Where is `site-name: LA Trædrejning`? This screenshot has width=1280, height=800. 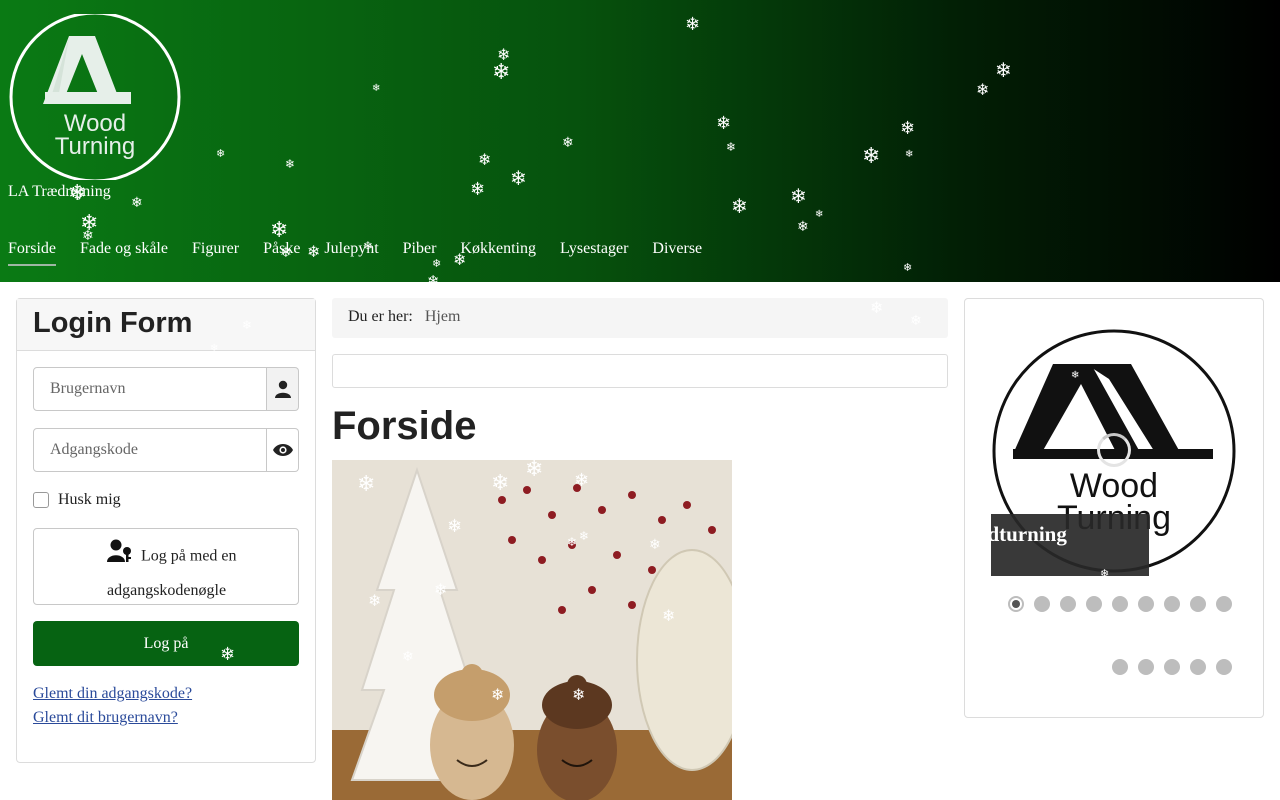
site-name: LA Trædrejning is located at coordinates (59, 191).